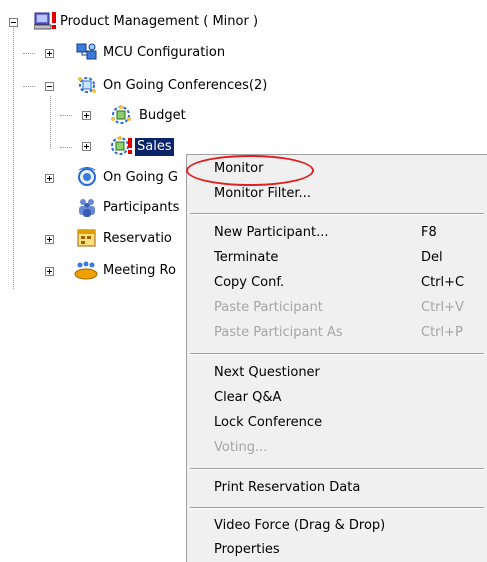  Describe the element at coordinates (87, 207) in the screenshot. I see `participants-icon` at that location.